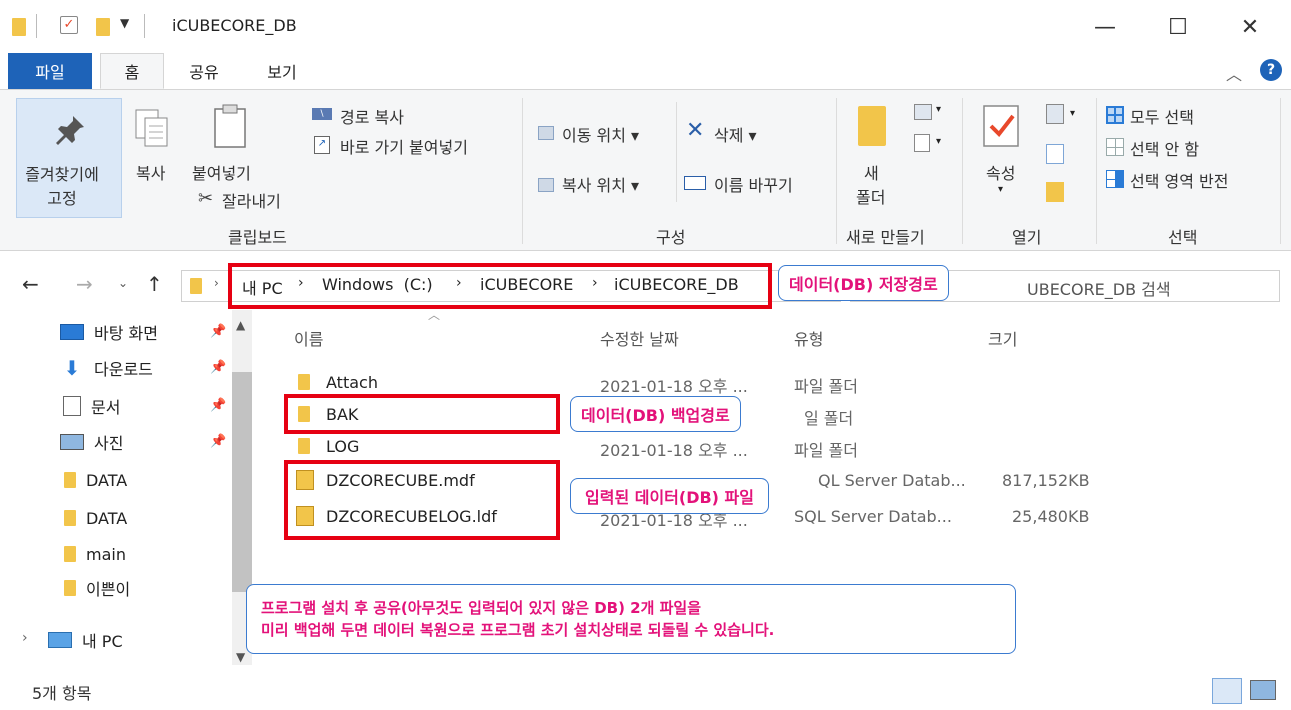  Describe the element at coordinates (1002, 126) in the screenshot. I see `properties-icon` at that location.